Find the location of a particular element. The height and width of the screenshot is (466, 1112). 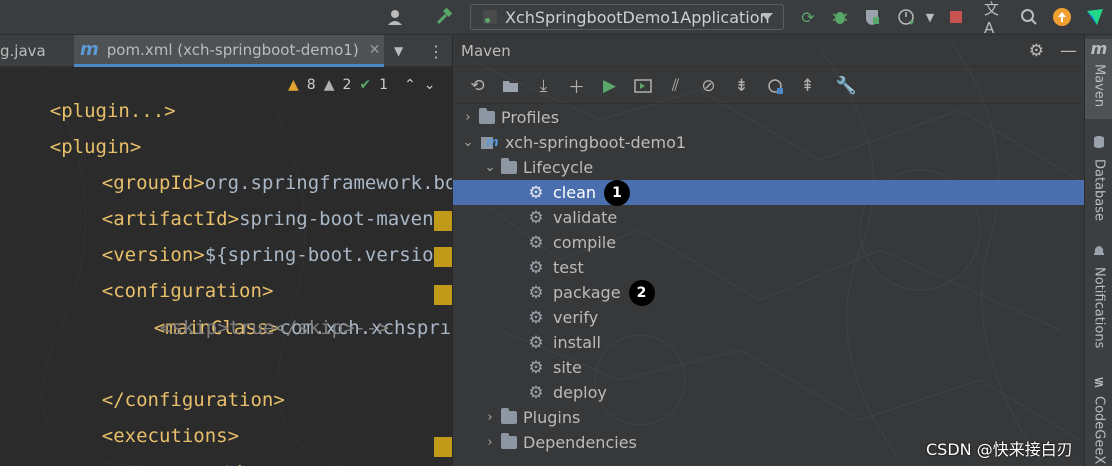

sidebar-tab-codegeex: ≶ CodeGeeX is located at coordinates (1098, 420).